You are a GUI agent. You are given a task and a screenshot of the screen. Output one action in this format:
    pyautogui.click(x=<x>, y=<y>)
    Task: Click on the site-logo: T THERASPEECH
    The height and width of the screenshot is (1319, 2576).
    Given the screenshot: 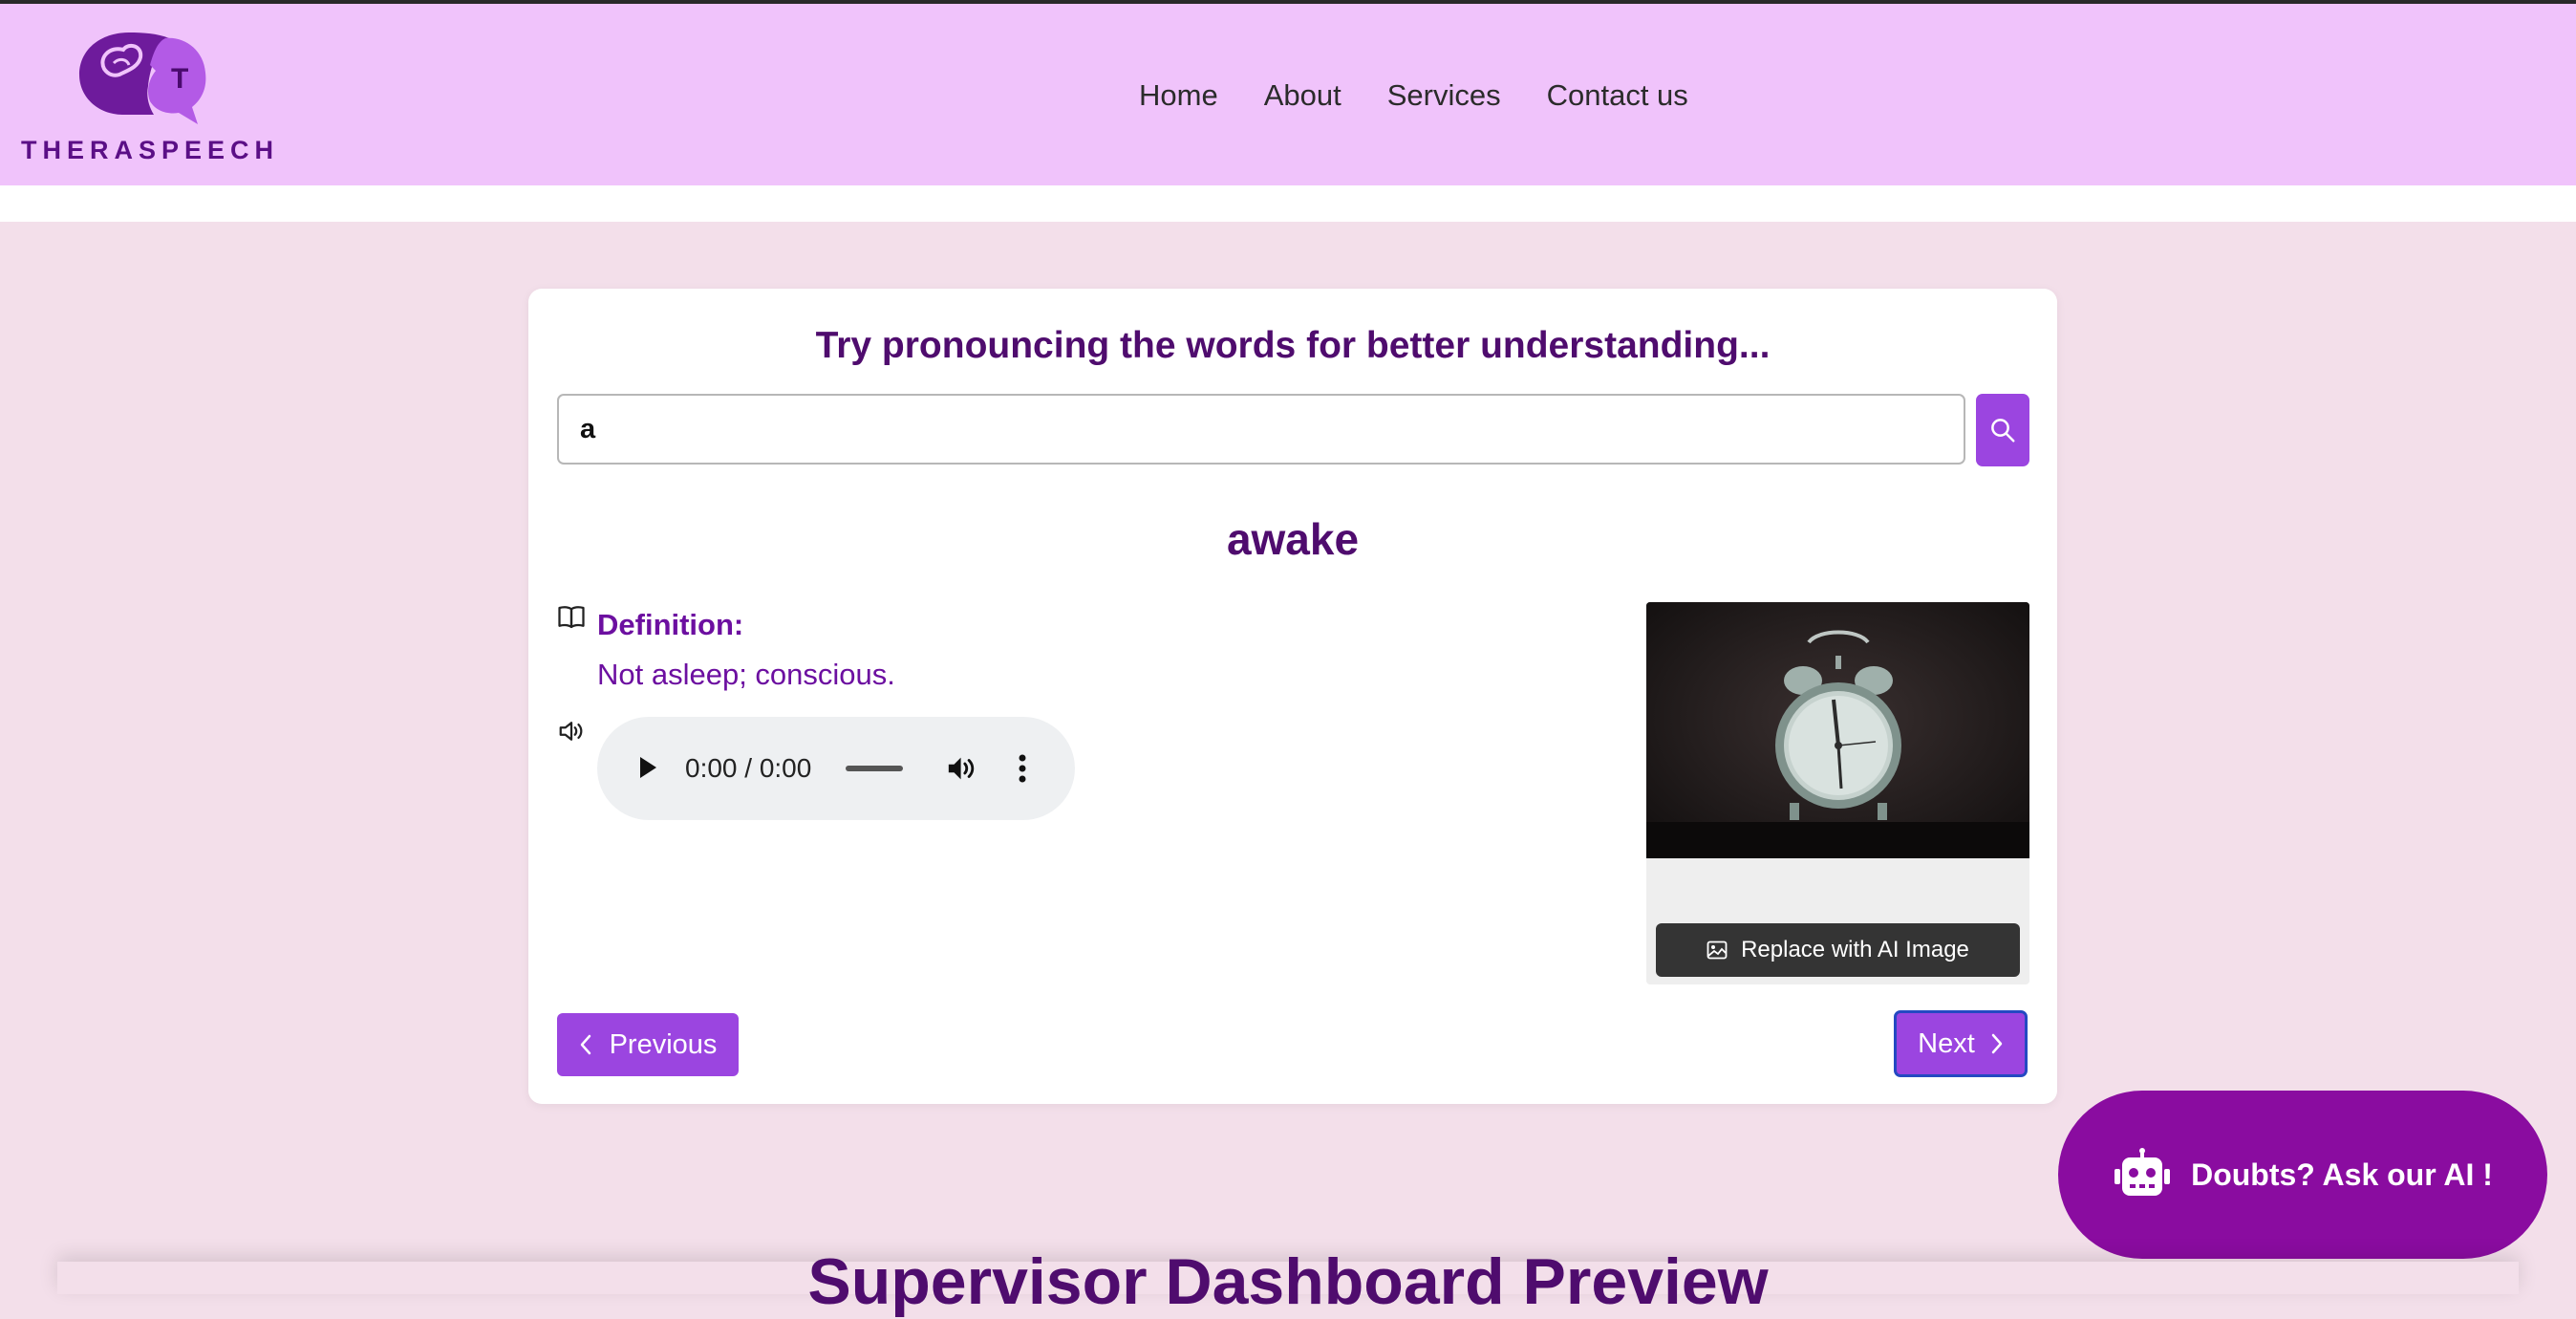 What is the action you would take?
    pyautogui.click(x=146, y=98)
    